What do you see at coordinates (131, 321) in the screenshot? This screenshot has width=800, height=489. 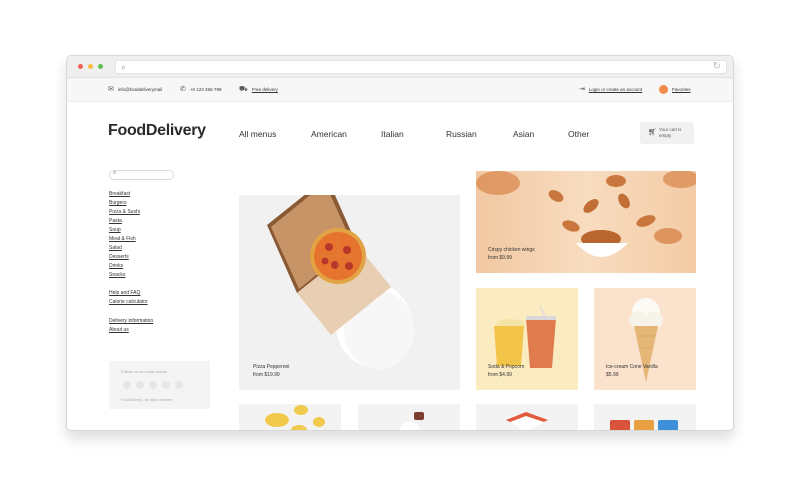 I see `sidebar-delivery-information: Delivery information` at bounding box center [131, 321].